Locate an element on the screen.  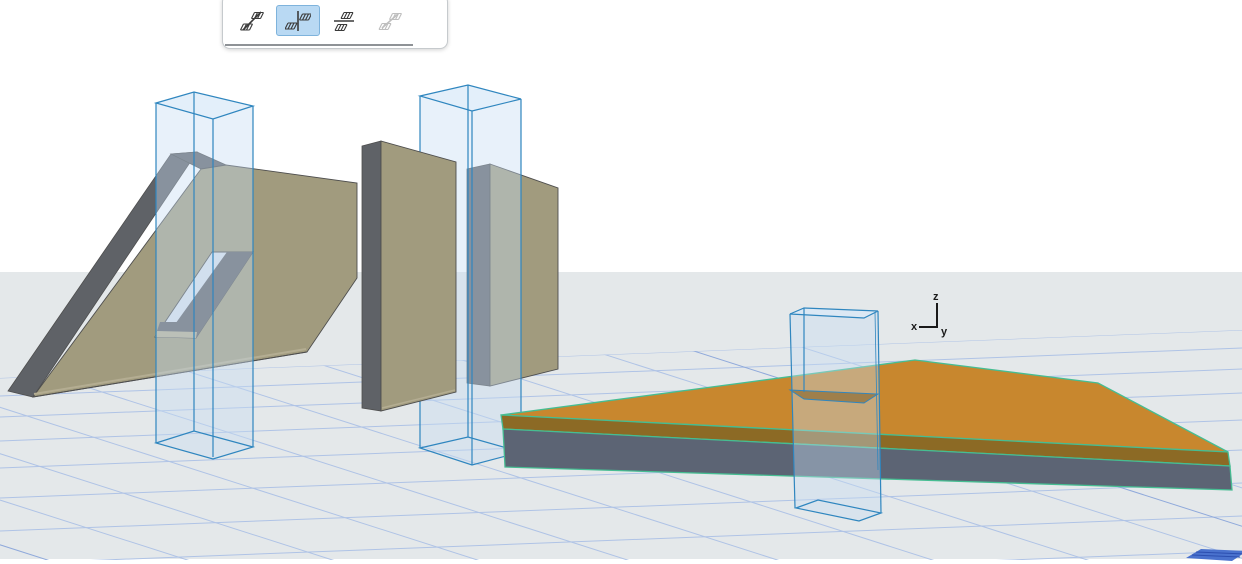
wall-junction-cross-button is located at coordinates (252, 20).